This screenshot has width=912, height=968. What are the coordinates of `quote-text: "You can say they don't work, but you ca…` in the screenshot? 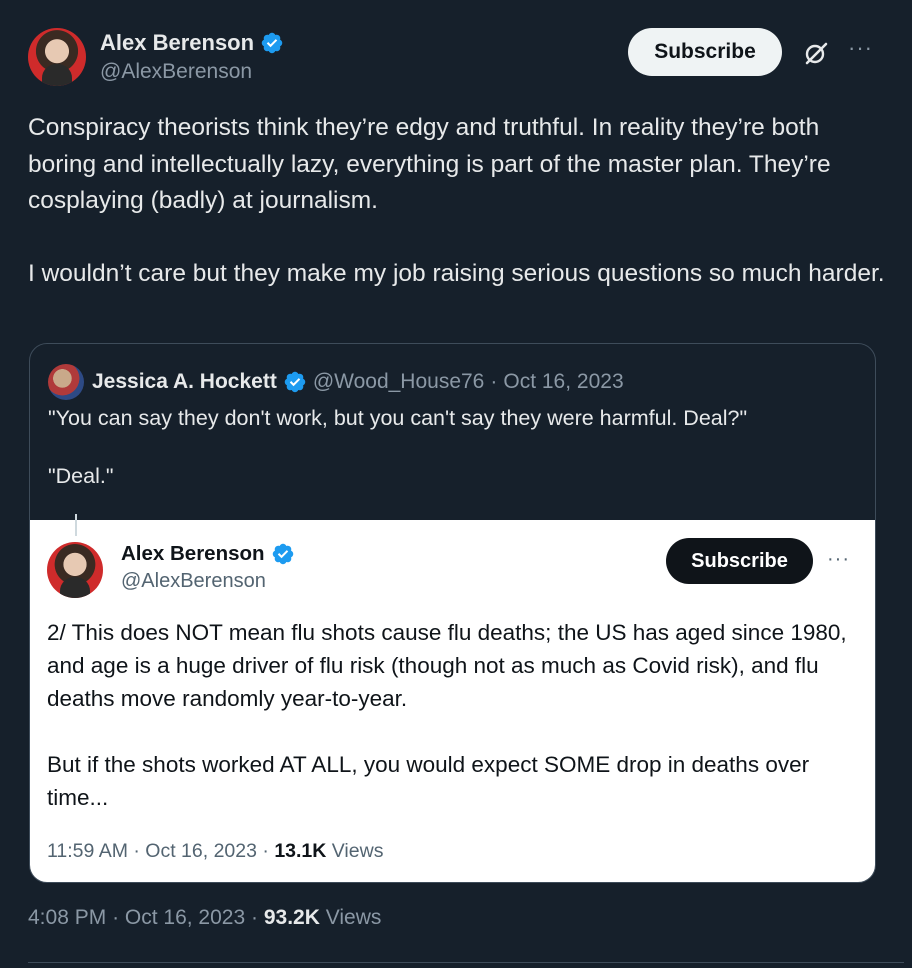 It's located at (453, 447).